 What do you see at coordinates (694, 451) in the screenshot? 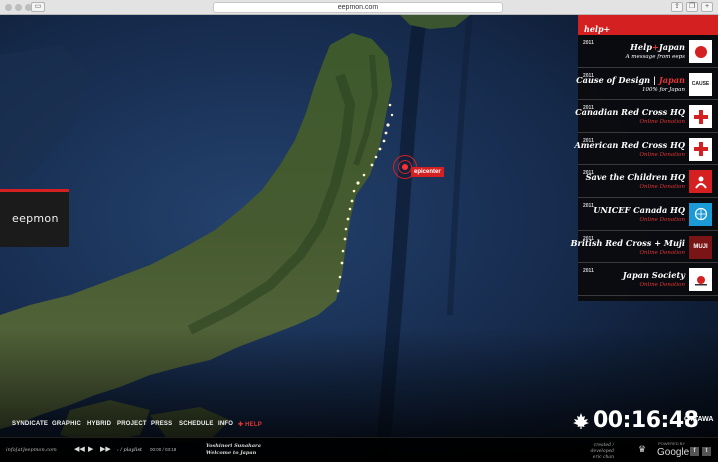
I see `facebook-icon: f` at bounding box center [694, 451].